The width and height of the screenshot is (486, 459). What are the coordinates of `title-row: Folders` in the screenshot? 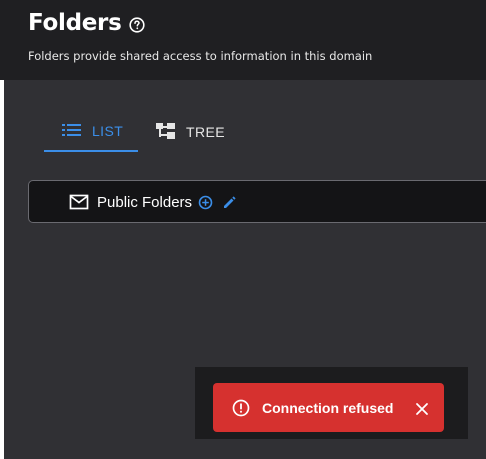 It's located at (87, 23).